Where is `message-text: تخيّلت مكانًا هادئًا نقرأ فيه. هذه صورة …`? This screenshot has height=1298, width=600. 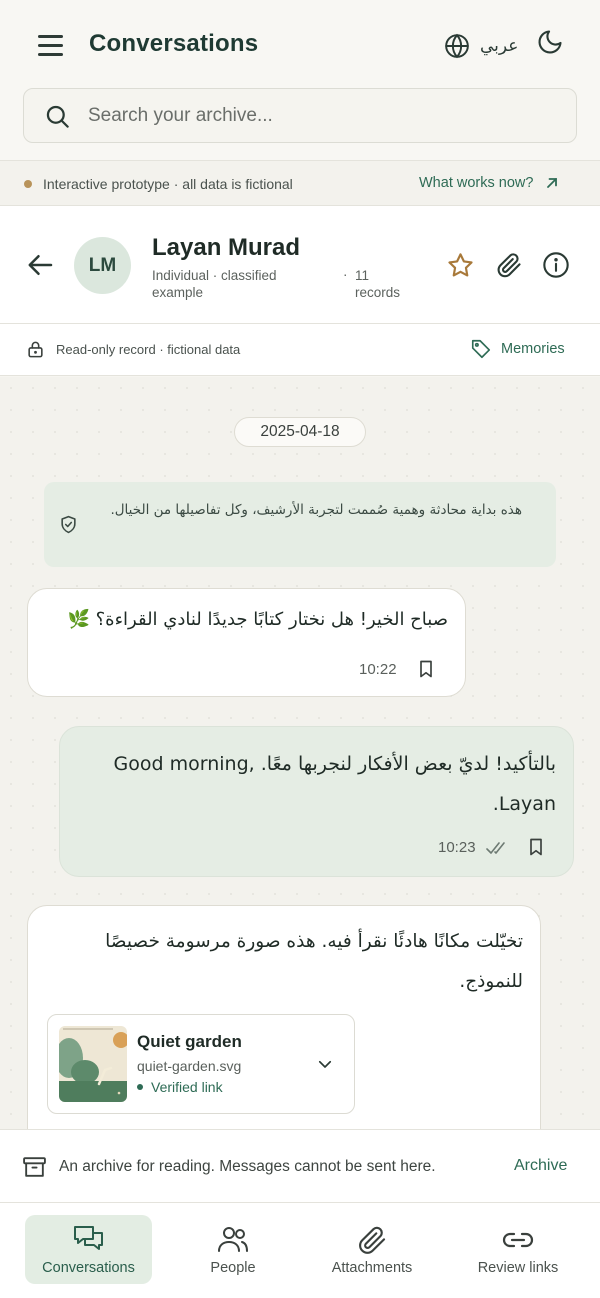
message-text: تخيّلت مكانًا هادئًا نقرأ فيه. هذه صورة … is located at coordinates (314, 961).